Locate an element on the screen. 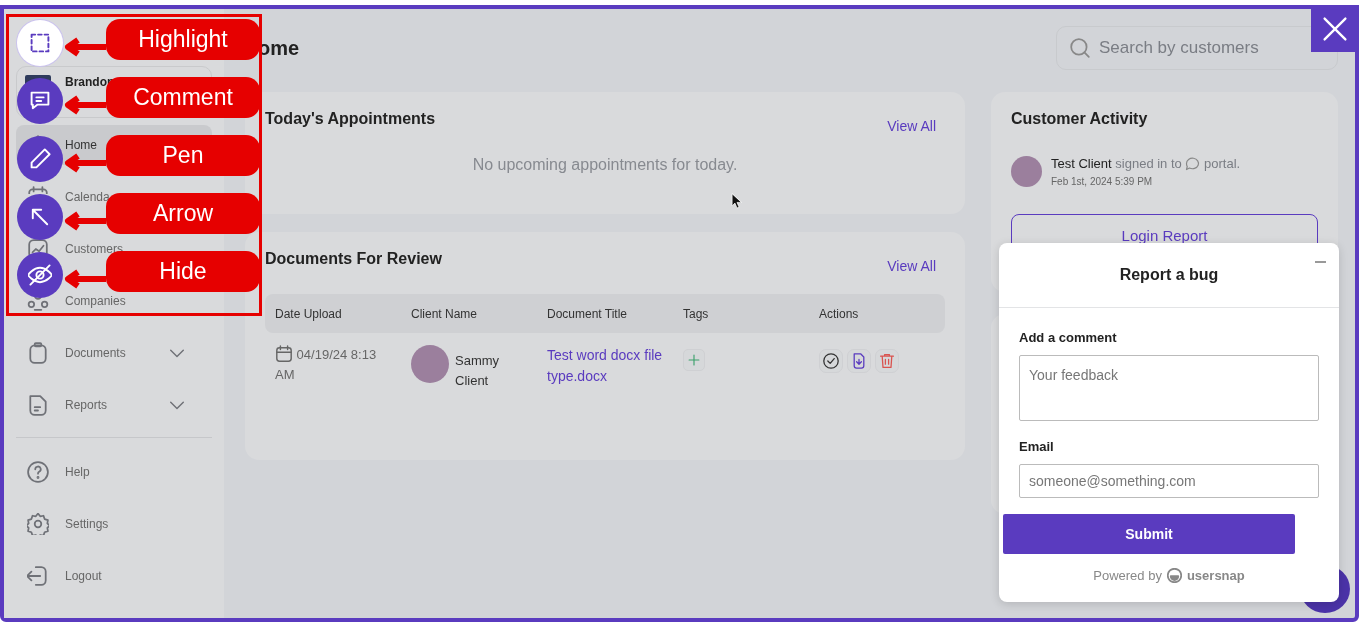 The image size is (1359, 622). table-cell-text: 04/19/24 8:13 AM is located at coordinates (326, 364).